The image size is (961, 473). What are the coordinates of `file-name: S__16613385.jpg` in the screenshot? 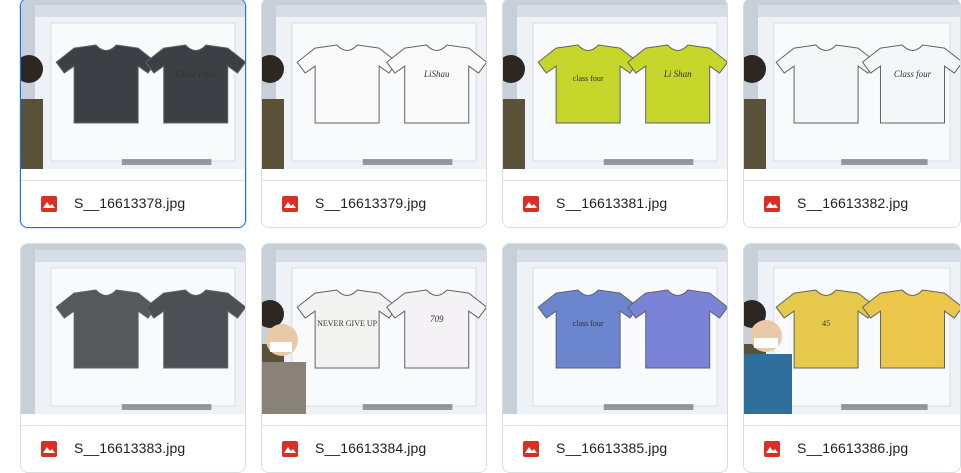 It's located at (612, 448).